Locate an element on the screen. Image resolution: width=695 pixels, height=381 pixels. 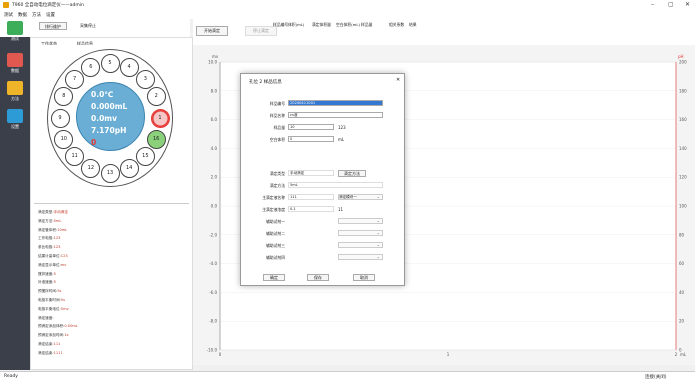
table-header: 空白体积(mL) is located at coordinates (348, 25).